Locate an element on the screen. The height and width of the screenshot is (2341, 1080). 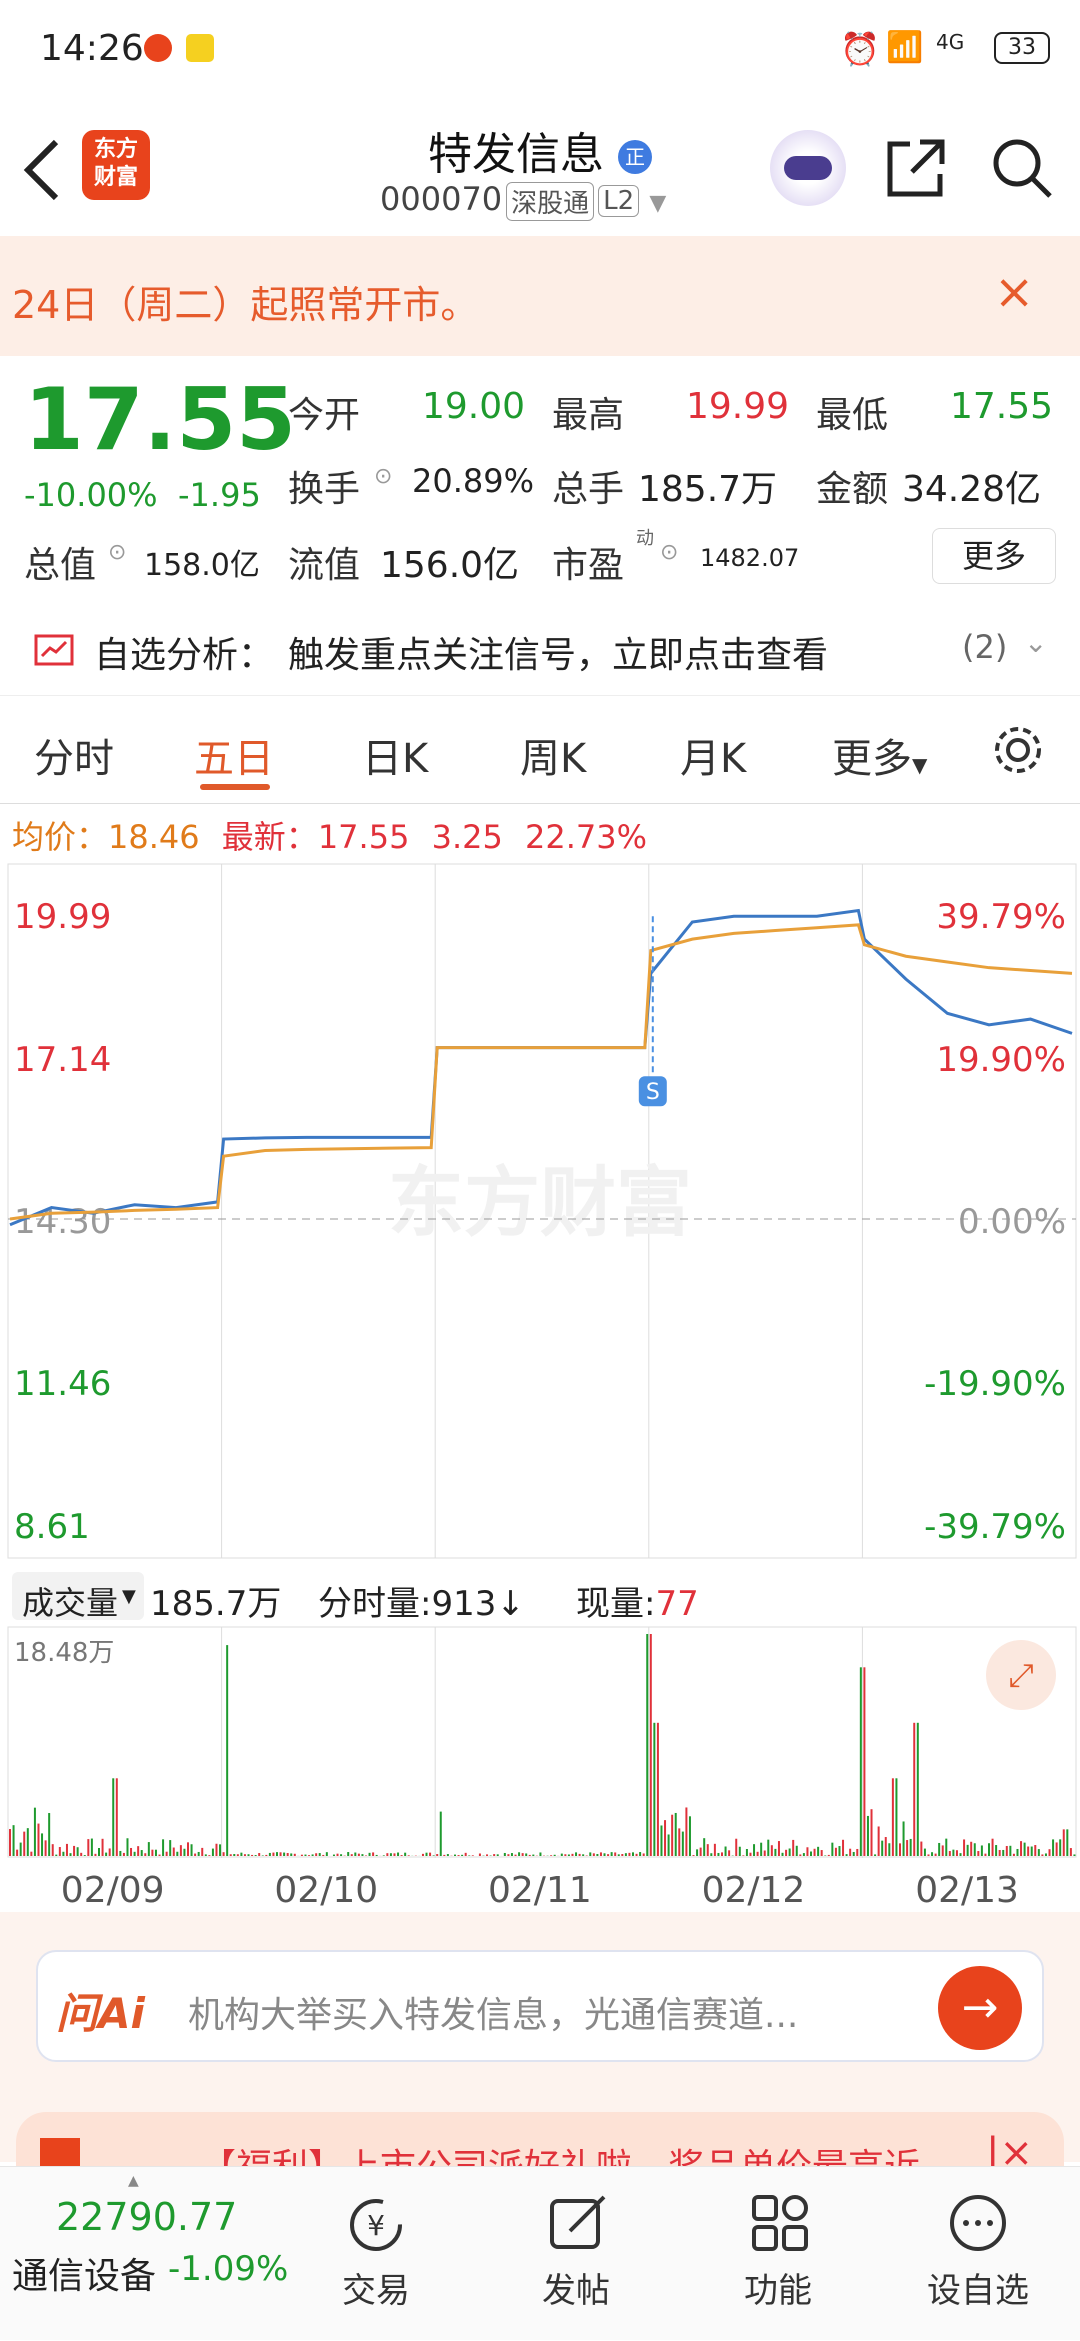
volume-chart is located at coordinates (540, 1743).